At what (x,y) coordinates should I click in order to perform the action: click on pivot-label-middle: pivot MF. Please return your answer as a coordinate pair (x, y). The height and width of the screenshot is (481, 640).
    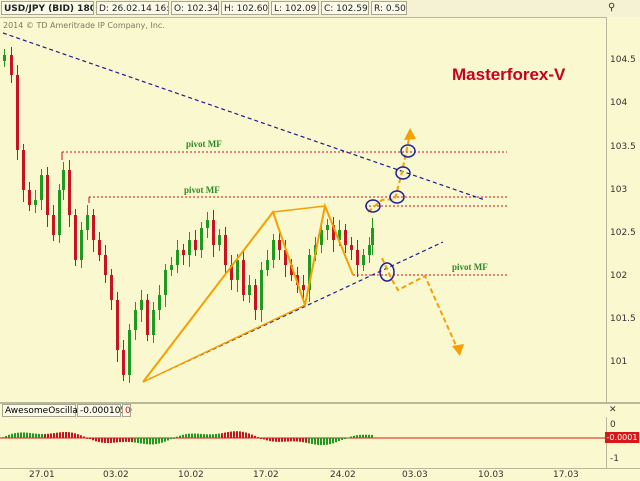
    Looking at the image, I should click on (202, 190).